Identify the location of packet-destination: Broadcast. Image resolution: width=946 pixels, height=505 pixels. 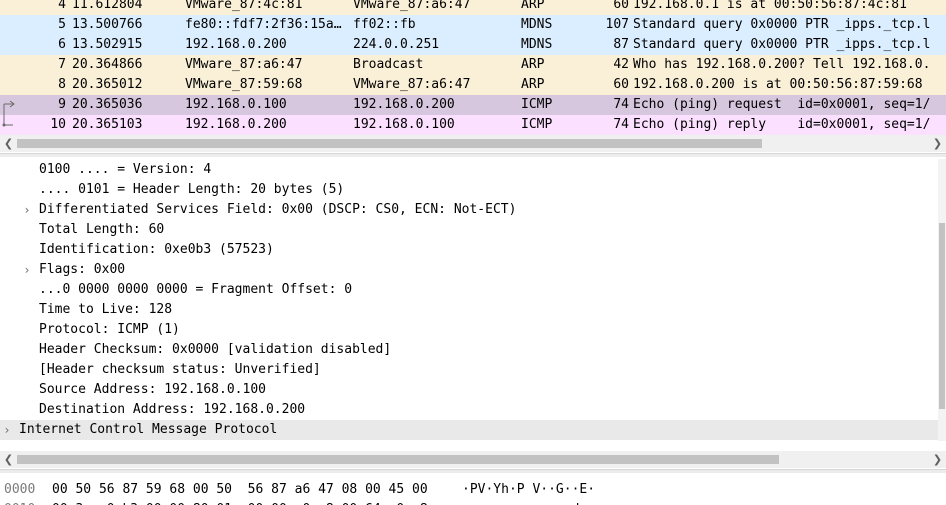
(388, 64).